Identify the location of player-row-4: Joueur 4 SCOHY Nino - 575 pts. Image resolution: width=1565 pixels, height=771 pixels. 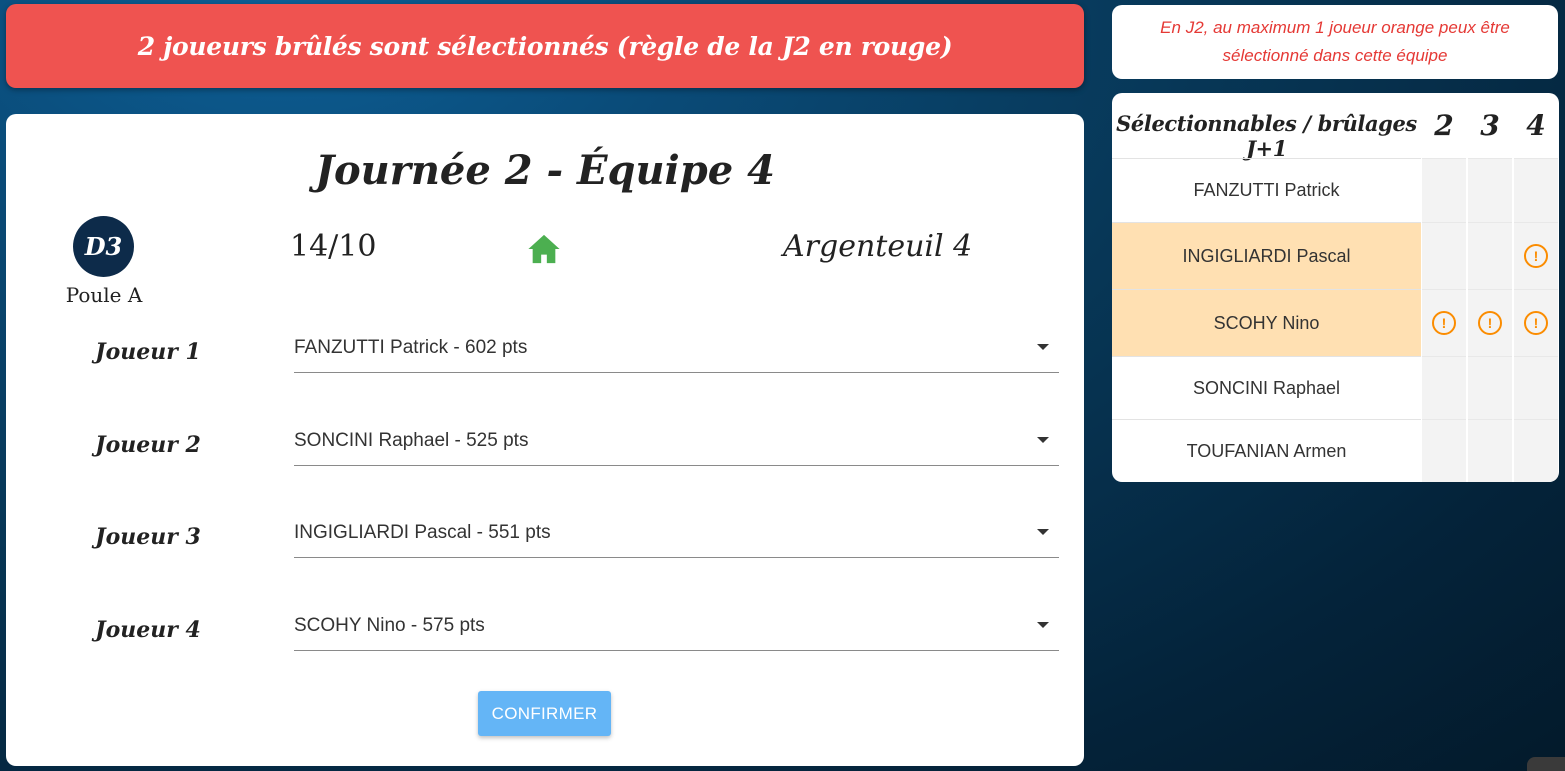
(545, 643).